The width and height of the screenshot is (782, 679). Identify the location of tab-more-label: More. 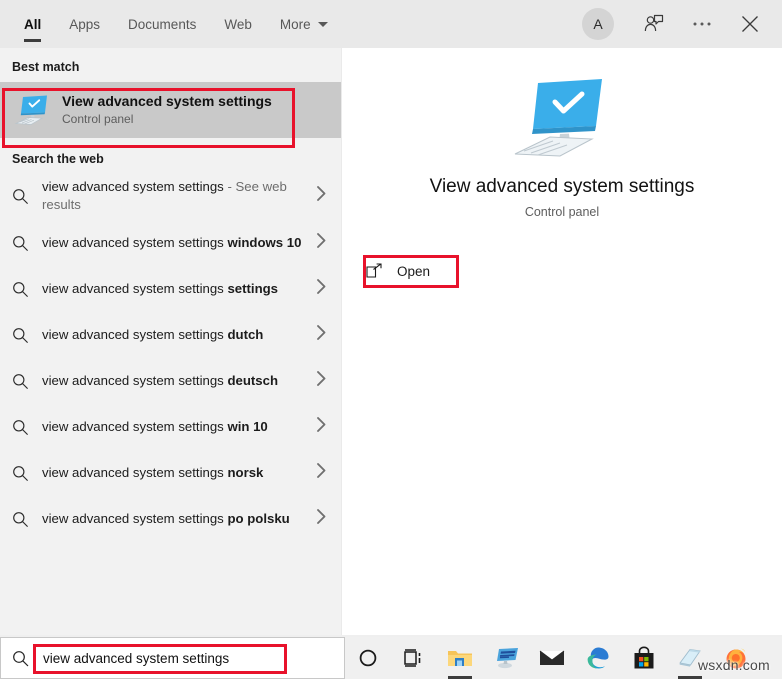
(295, 24).